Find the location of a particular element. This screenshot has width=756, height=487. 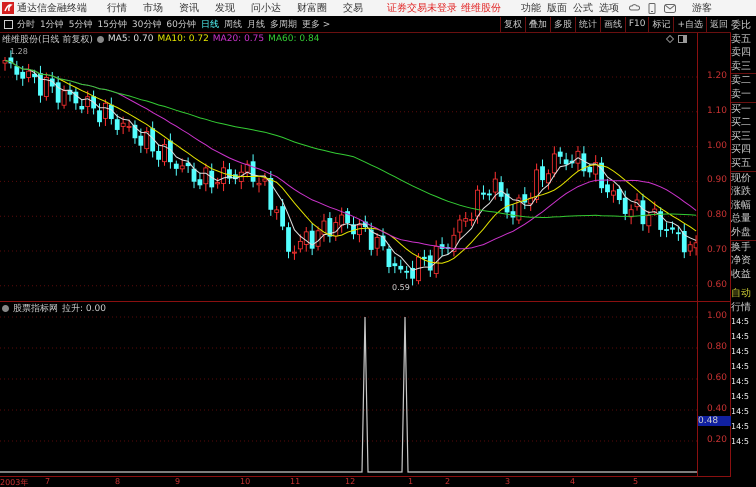

current-value-label: 0.48 is located at coordinates (714, 421).